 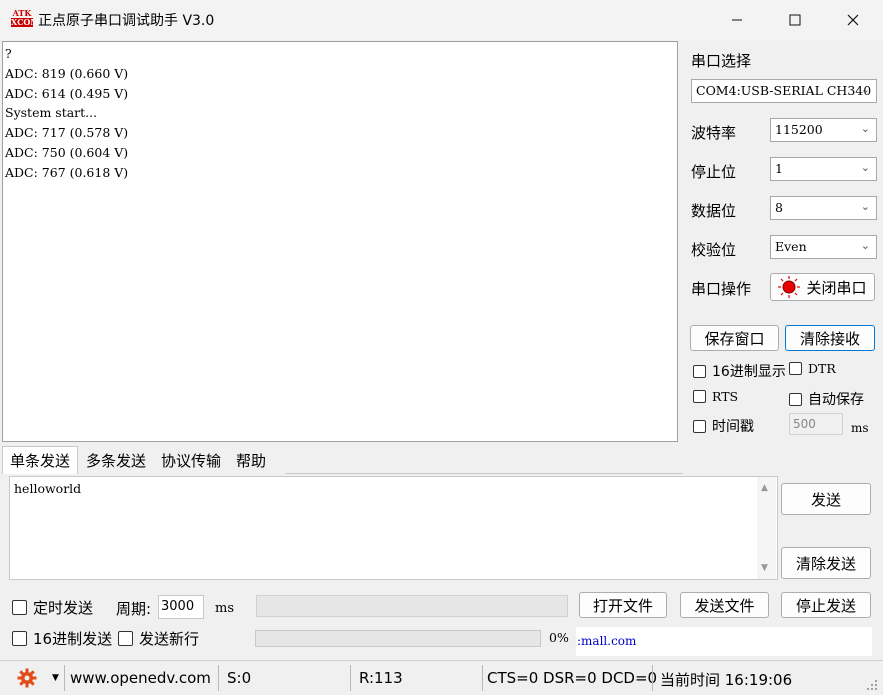 I want to click on tab-protocol: 协议传输, so click(x=191, y=460).